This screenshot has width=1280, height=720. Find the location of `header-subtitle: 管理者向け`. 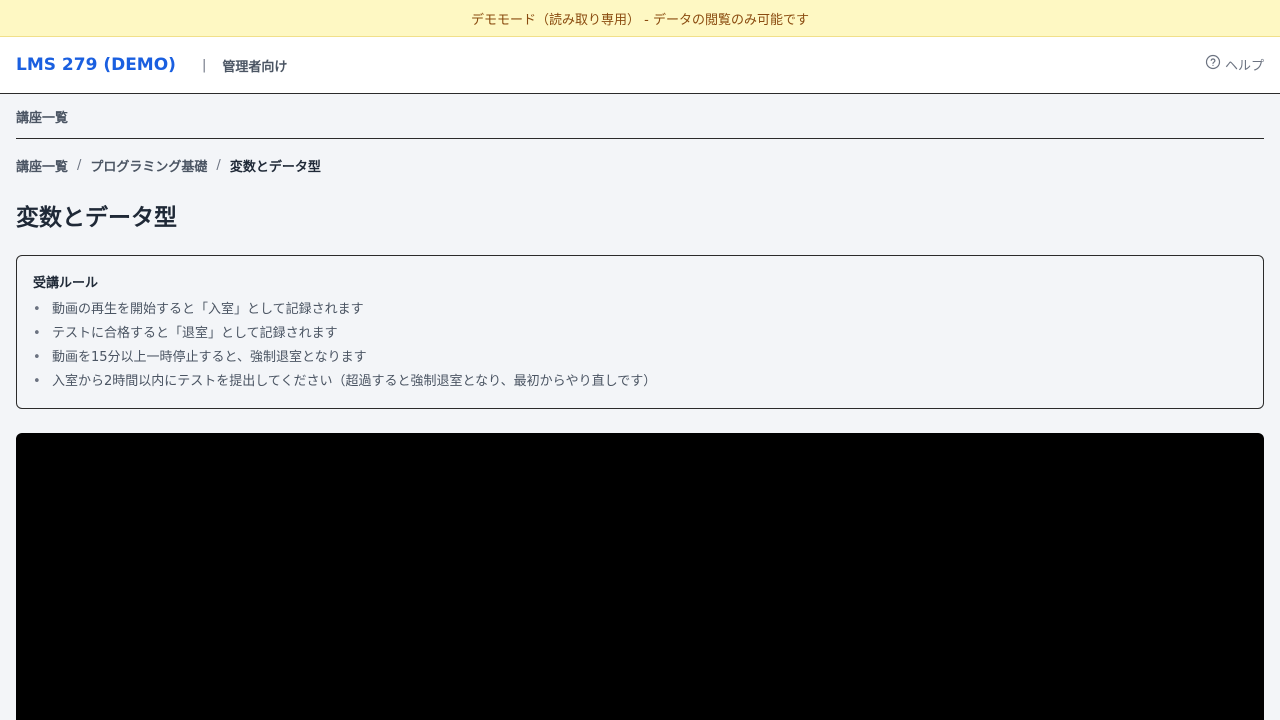

header-subtitle: 管理者向け is located at coordinates (255, 67).